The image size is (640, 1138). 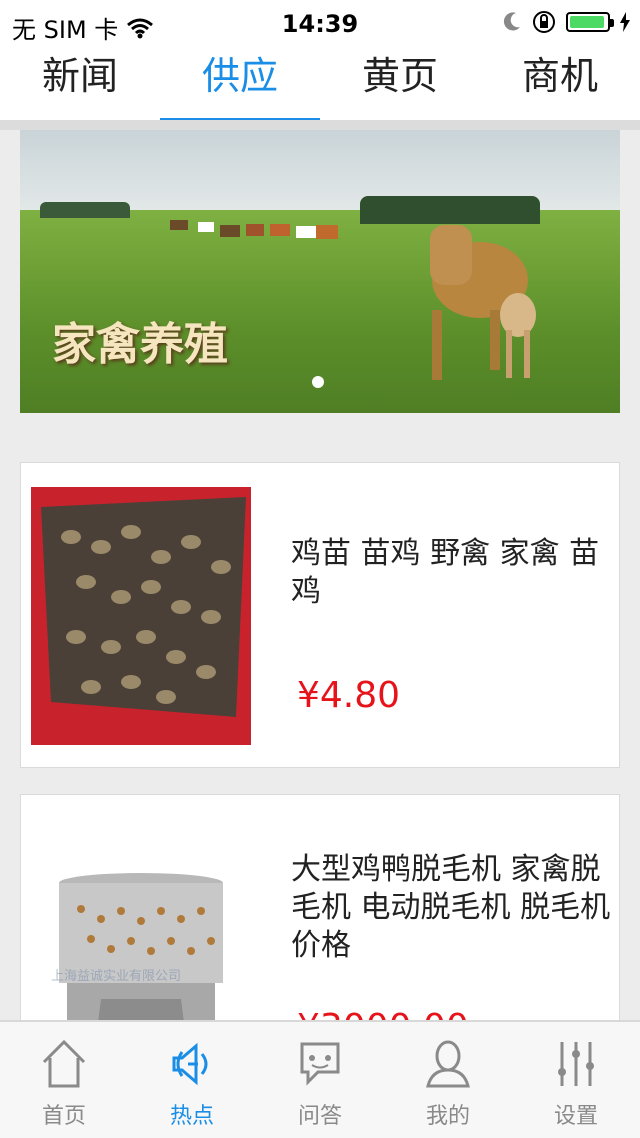 I want to click on product-title: 大型鸡鸭脱毛机 家禽脱毛机 电动脱毛机 脱毛机价格, so click(x=451, y=907).